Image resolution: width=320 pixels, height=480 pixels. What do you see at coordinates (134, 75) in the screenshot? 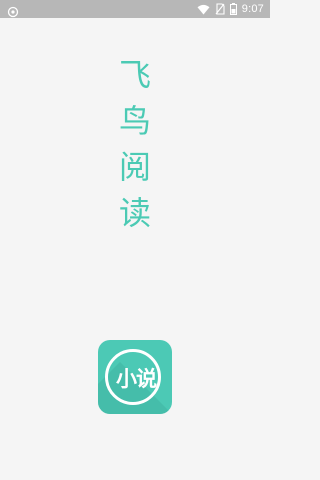
I see `title-char-1: 飞` at bounding box center [134, 75].